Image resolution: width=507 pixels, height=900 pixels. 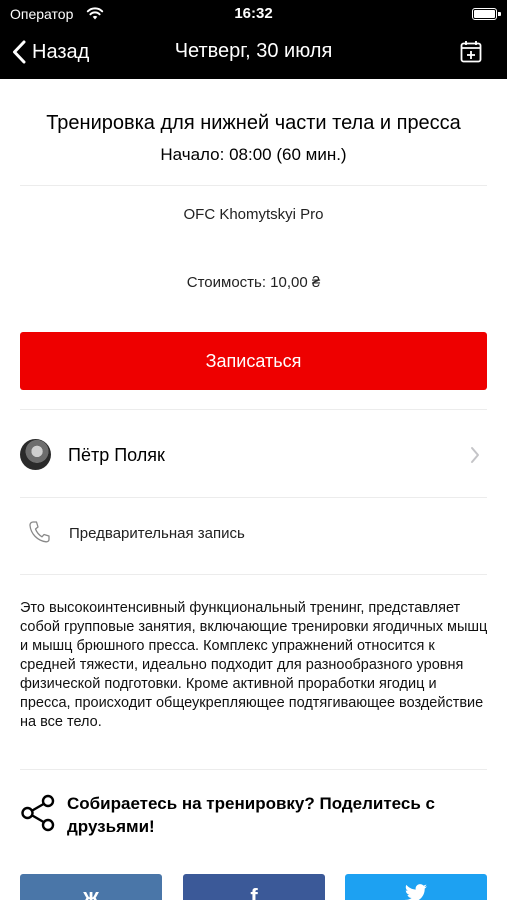 What do you see at coordinates (116, 455) in the screenshot?
I see `trainer-name: Пётр Поляк` at bounding box center [116, 455].